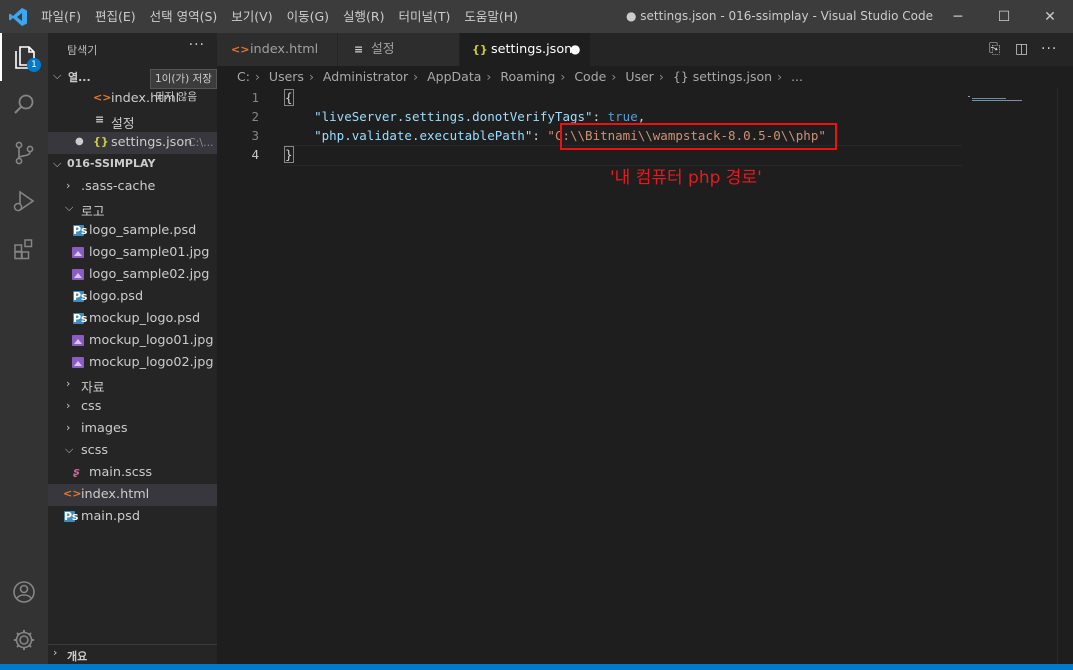 The image size is (1073, 670). I want to click on vscode-logo-icon, so click(18, 17).